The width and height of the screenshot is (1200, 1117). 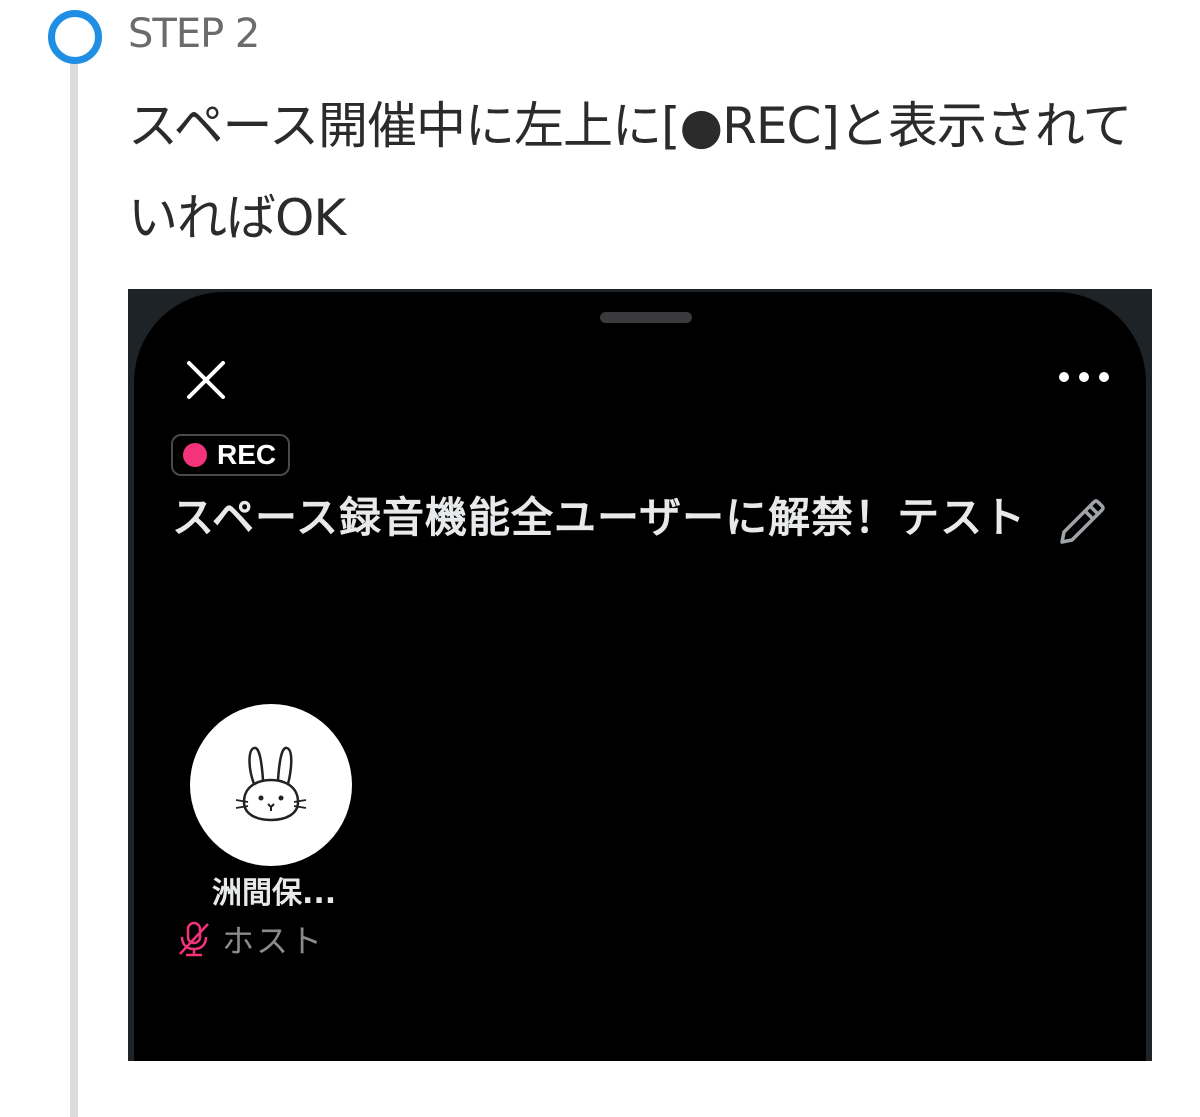 What do you see at coordinates (273, 941) in the screenshot?
I see `speaker-role-label: ホスト` at bounding box center [273, 941].